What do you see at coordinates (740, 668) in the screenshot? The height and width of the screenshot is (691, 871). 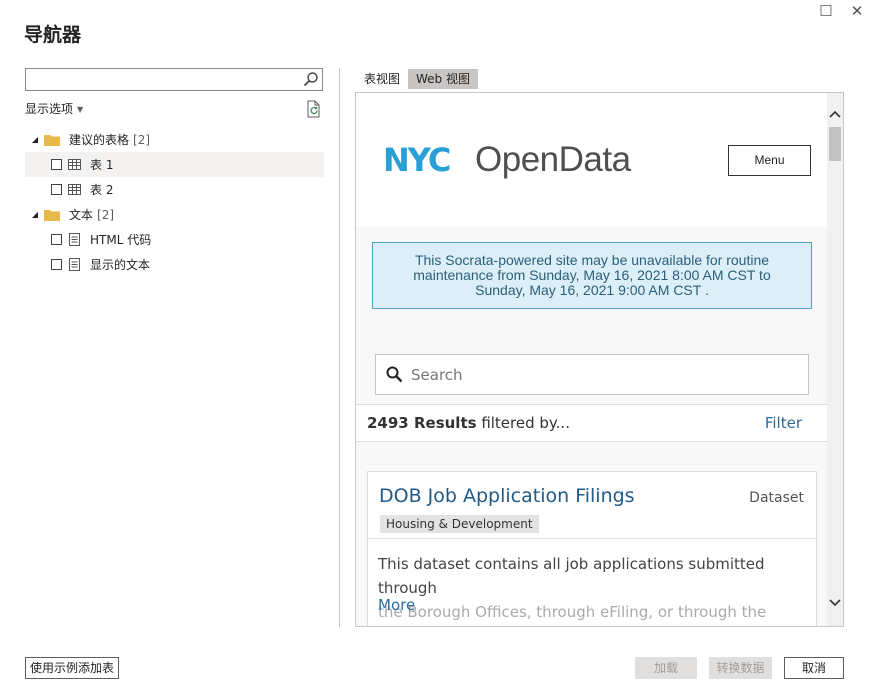 I see `transform-data-button: 转换数据` at bounding box center [740, 668].